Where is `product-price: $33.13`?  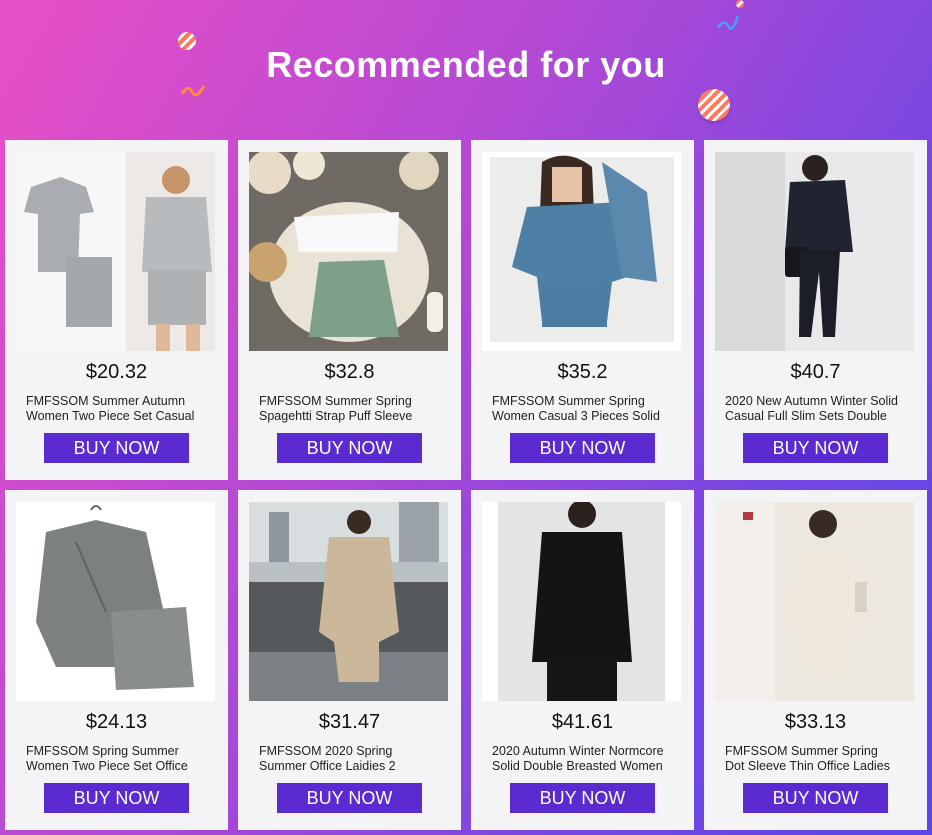 product-price: $33.13 is located at coordinates (815, 722).